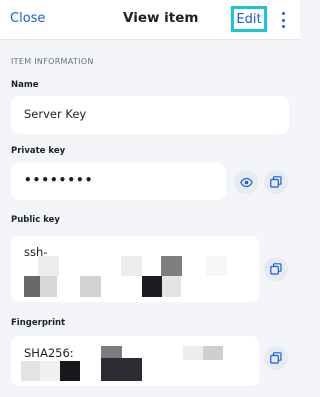  I want to click on copy-fingerprint-button, so click(276, 358).